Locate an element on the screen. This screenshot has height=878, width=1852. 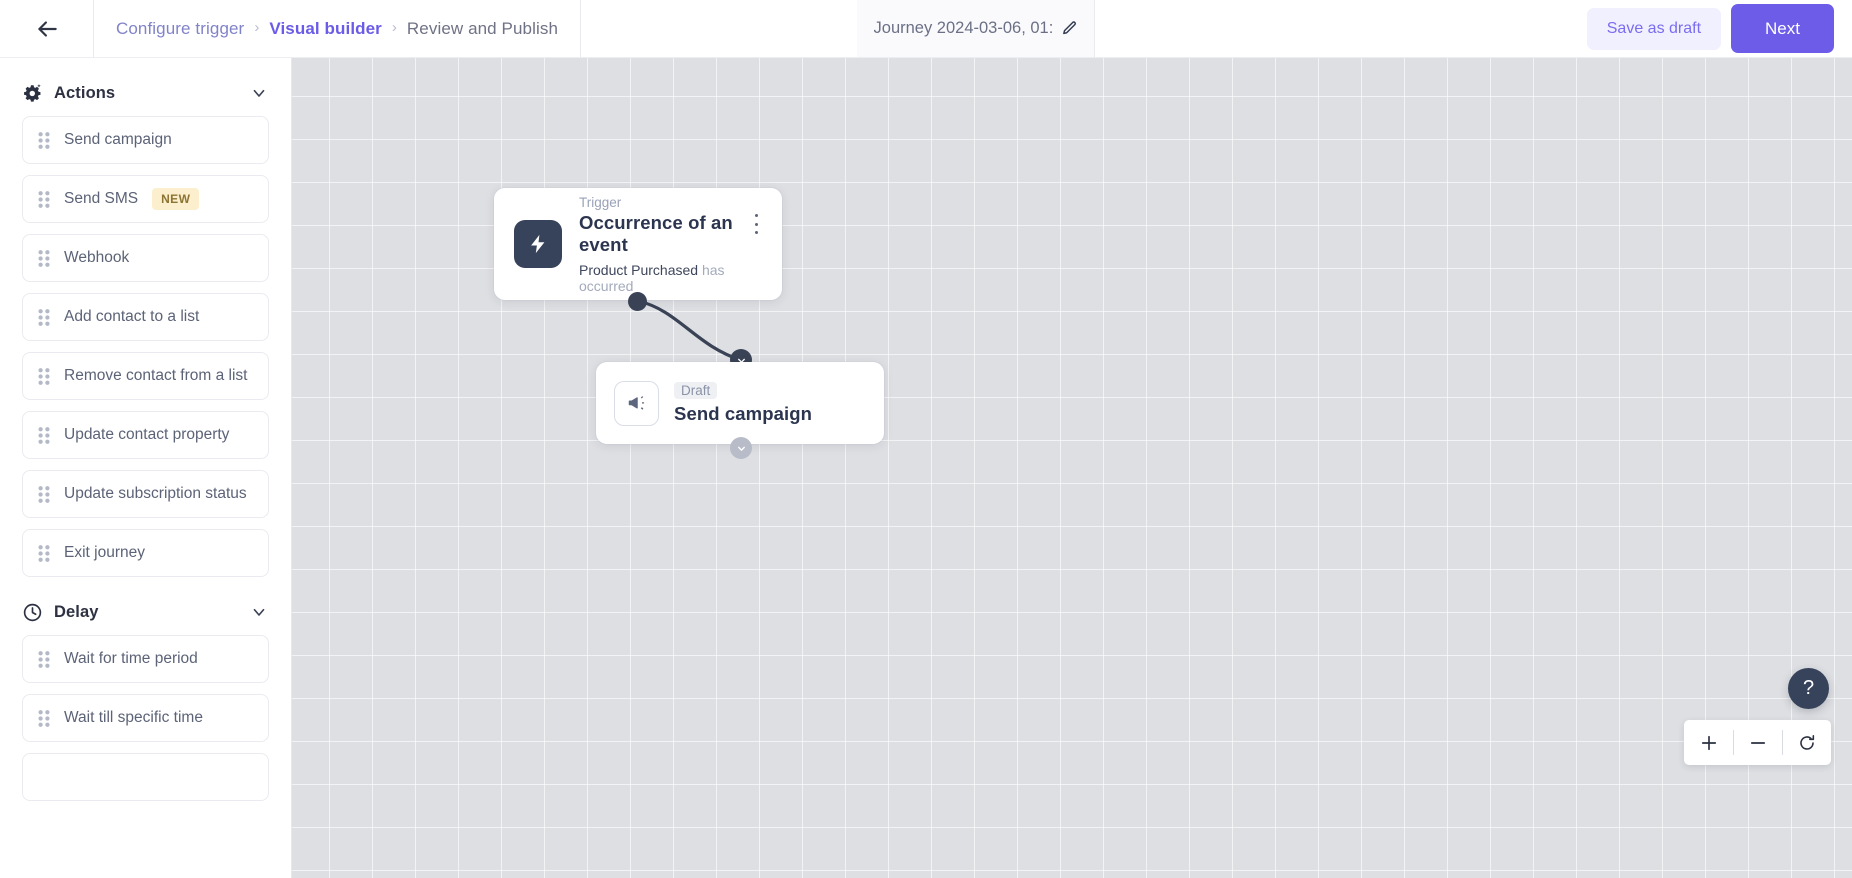
send-campaign-node-body: Draft Send campaign is located at coordinates (743, 403).